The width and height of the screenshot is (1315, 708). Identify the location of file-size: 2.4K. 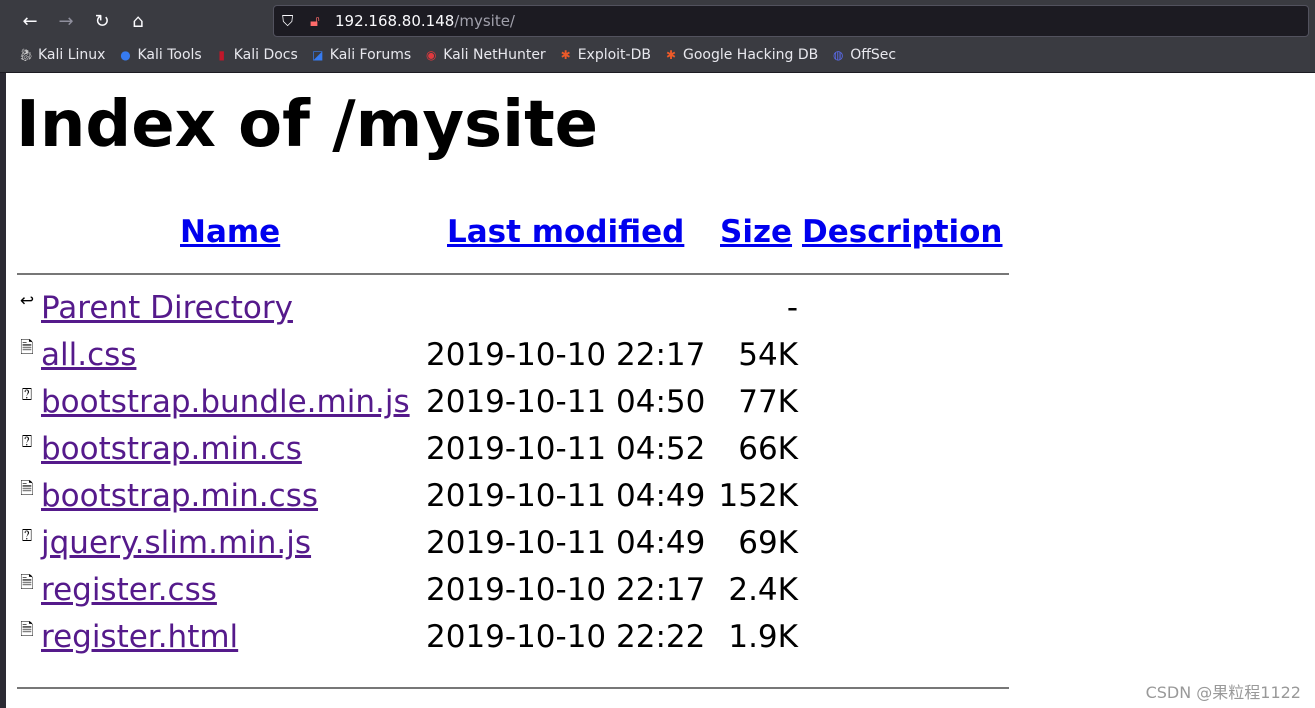
(763, 590).